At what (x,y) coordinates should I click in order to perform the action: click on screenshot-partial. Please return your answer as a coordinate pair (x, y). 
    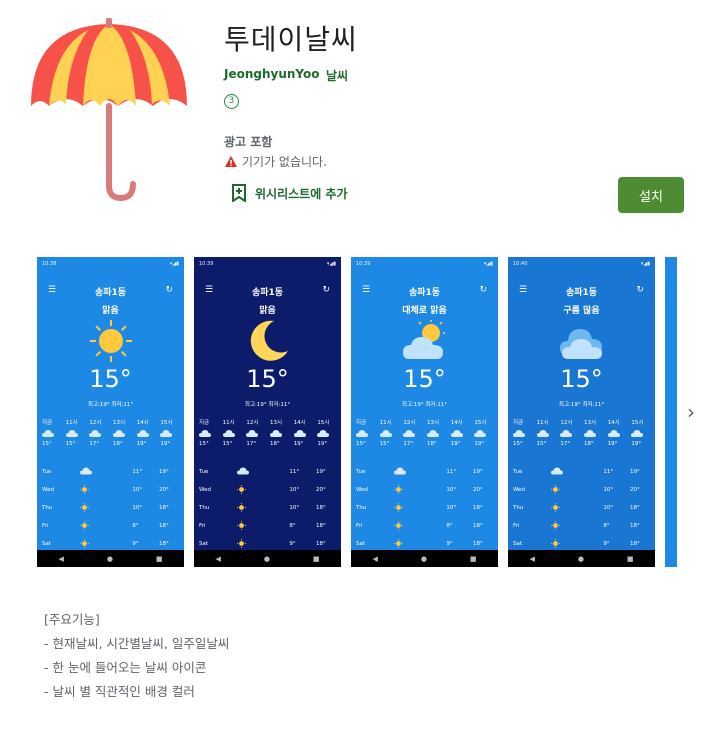
    Looking at the image, I should click on (671, 412).